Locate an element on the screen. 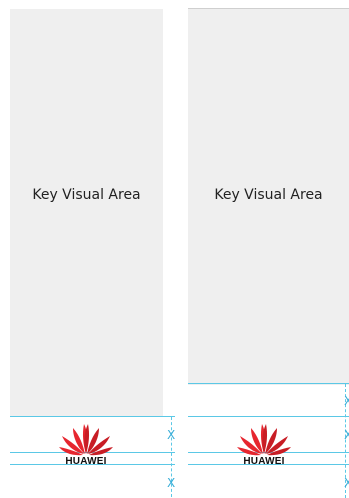 The width and height of the screenshot is (349, 498). key-visual-label-left: Key Visual Area is located at coordinates (86, 195).